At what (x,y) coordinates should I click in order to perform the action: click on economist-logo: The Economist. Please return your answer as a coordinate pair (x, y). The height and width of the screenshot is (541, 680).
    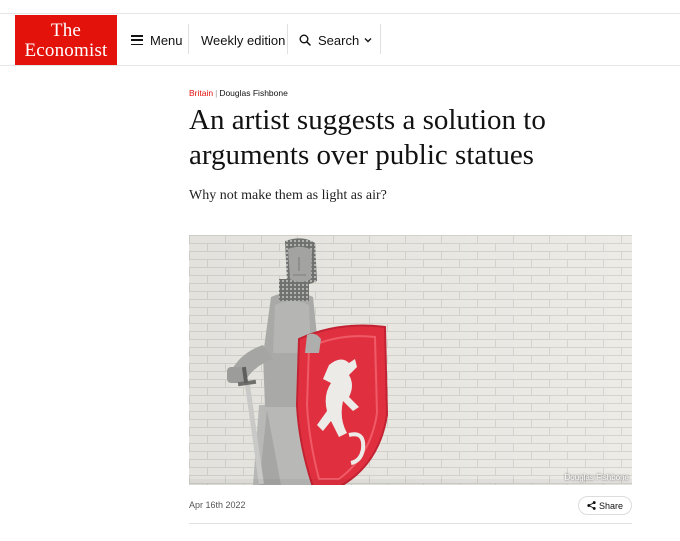
    Looking at the image, I should click on (66, 40).